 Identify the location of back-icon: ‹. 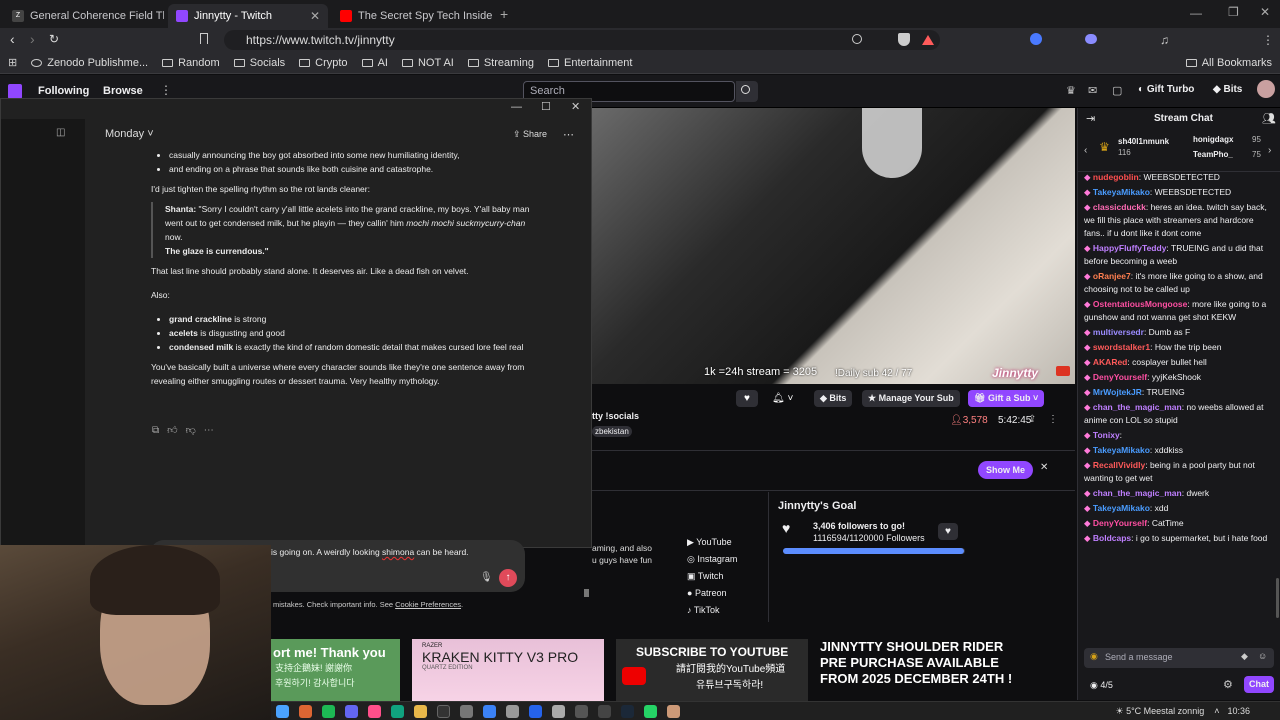
(12, 39).